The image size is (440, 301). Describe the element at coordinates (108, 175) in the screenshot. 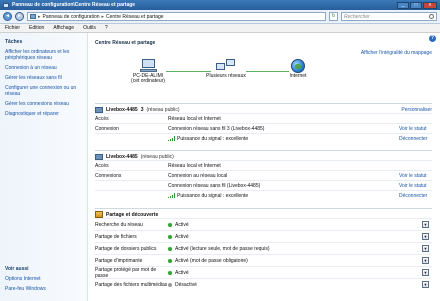

I see `row-label: Connexions` at that location.